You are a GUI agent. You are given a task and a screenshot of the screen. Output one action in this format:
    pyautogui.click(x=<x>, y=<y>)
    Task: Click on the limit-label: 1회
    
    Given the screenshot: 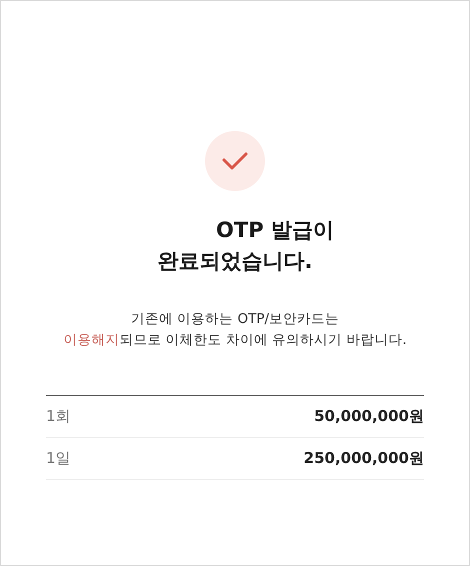 What is the action you would take?
    pyautogui.click(x=58, y=416)
    